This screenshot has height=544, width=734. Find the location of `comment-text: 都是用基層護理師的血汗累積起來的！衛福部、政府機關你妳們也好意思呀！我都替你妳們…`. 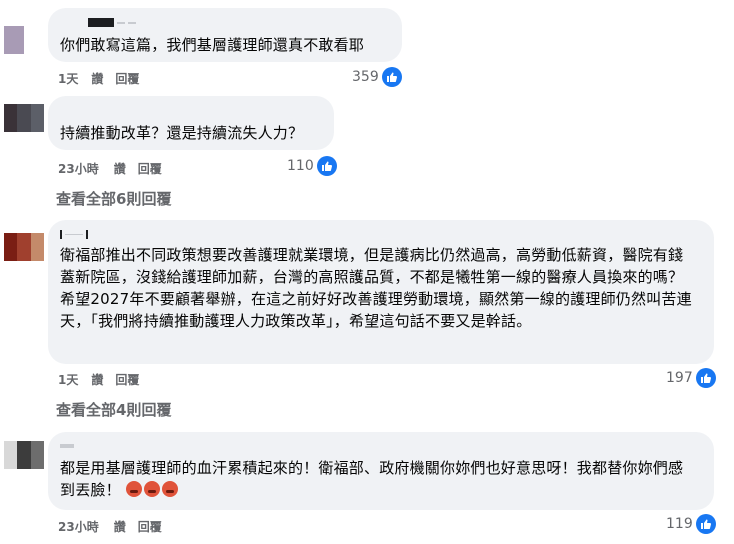

comment-text: 都是用基層護理師的血汗累積起來的！衛福部、政府機關你妳們也好意思呀！我都替你妳們… is located at coordinates (378, 479).